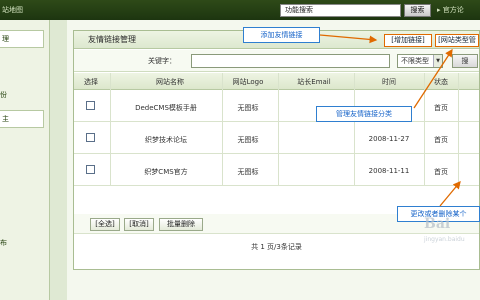  Describe the element at coordinates (340, 10) in the screenshot. I see `feature-search-input: 功能搜索` at that location.